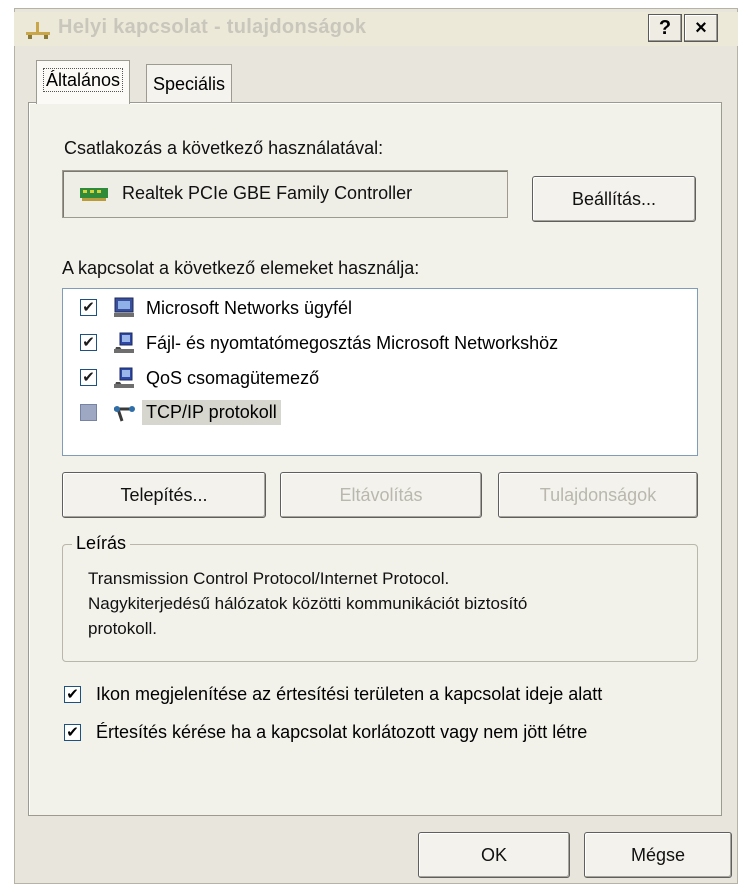 Image resolution: width=743 pixels, height=889 pixels. I want to click on tab-advanced: Speciális, so click(189, 83).